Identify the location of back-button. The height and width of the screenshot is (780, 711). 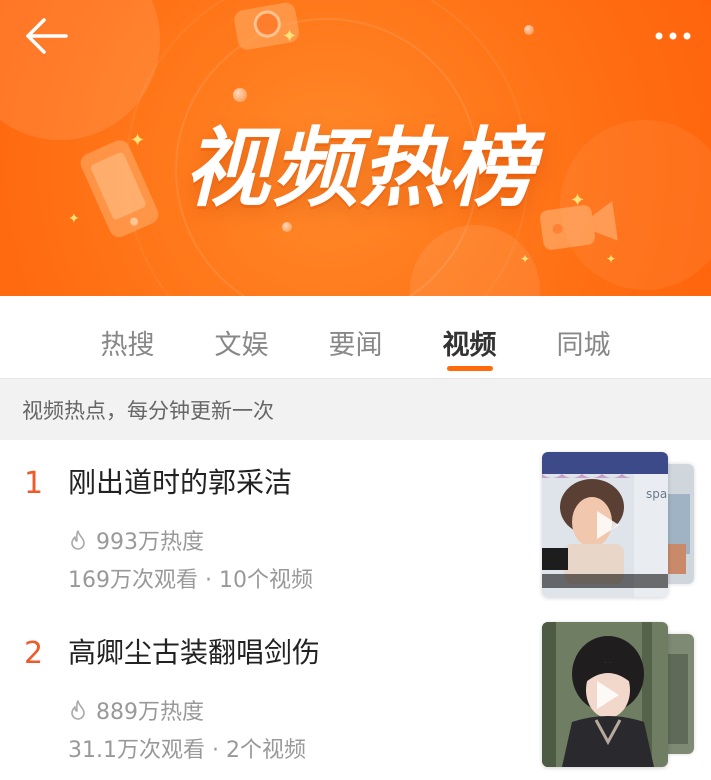
(46, 36).